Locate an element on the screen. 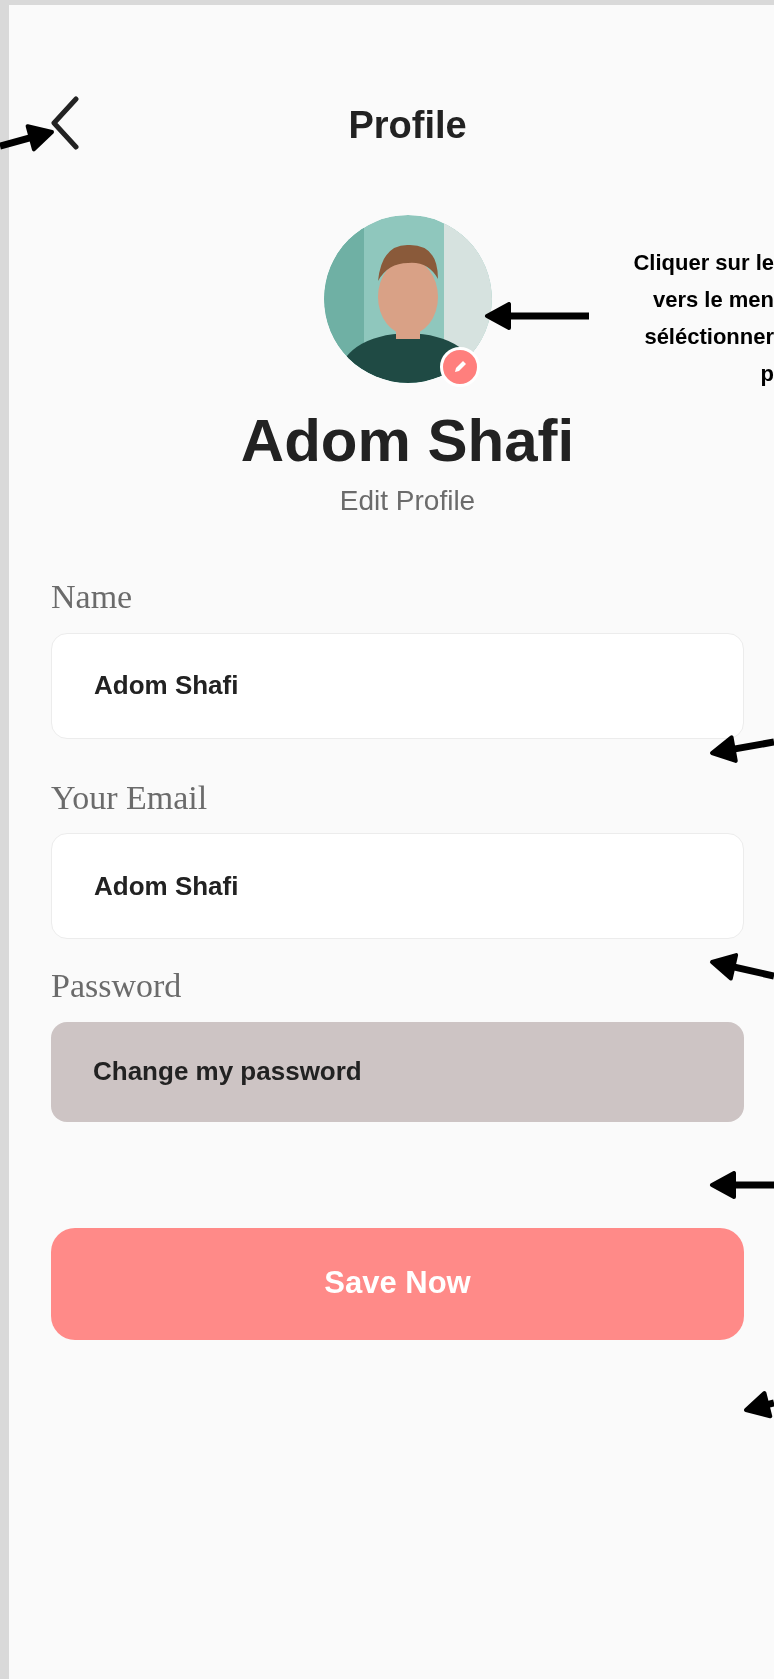 The image size is (774, 1679). field-label: Name is located at coordinates (92, 597).